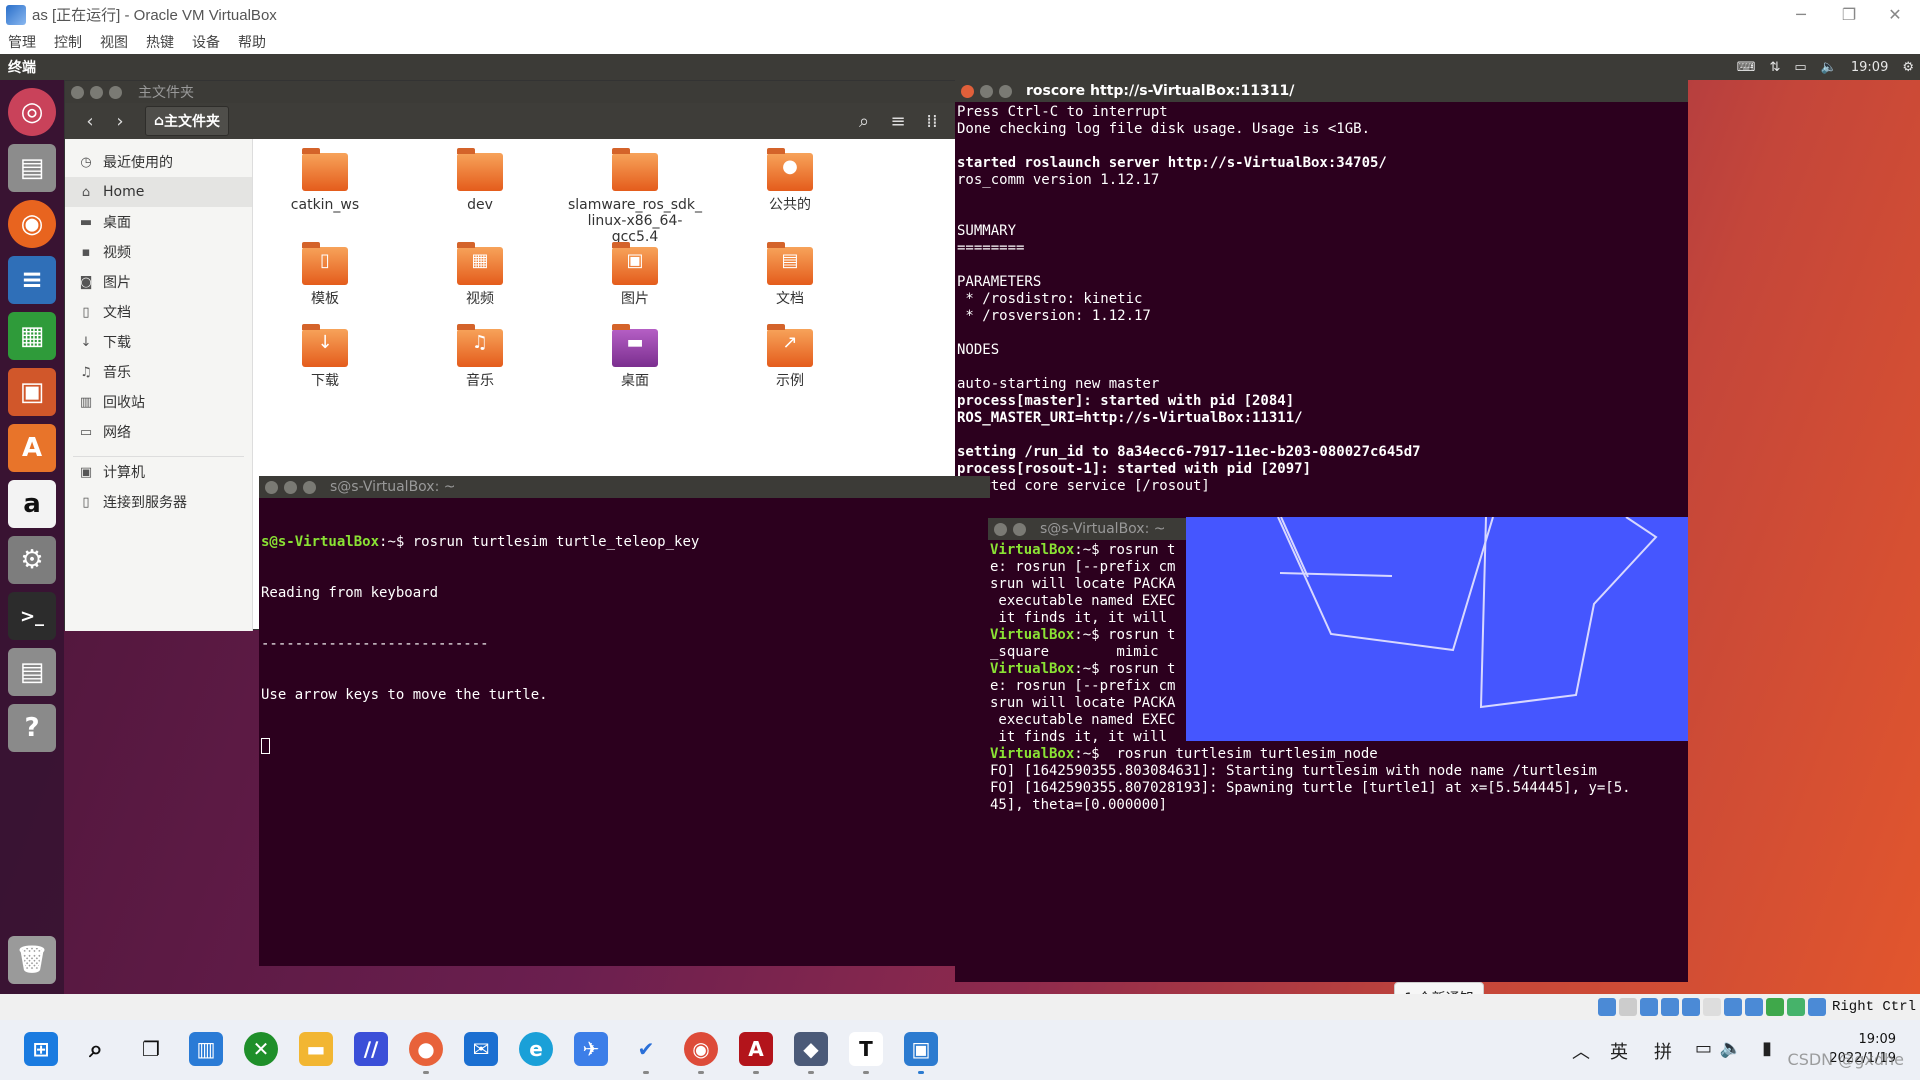 Image resolution: width=1920 pixels, height=1080 pixels. I want to click on menu-view: 视图, so click(114, 42).